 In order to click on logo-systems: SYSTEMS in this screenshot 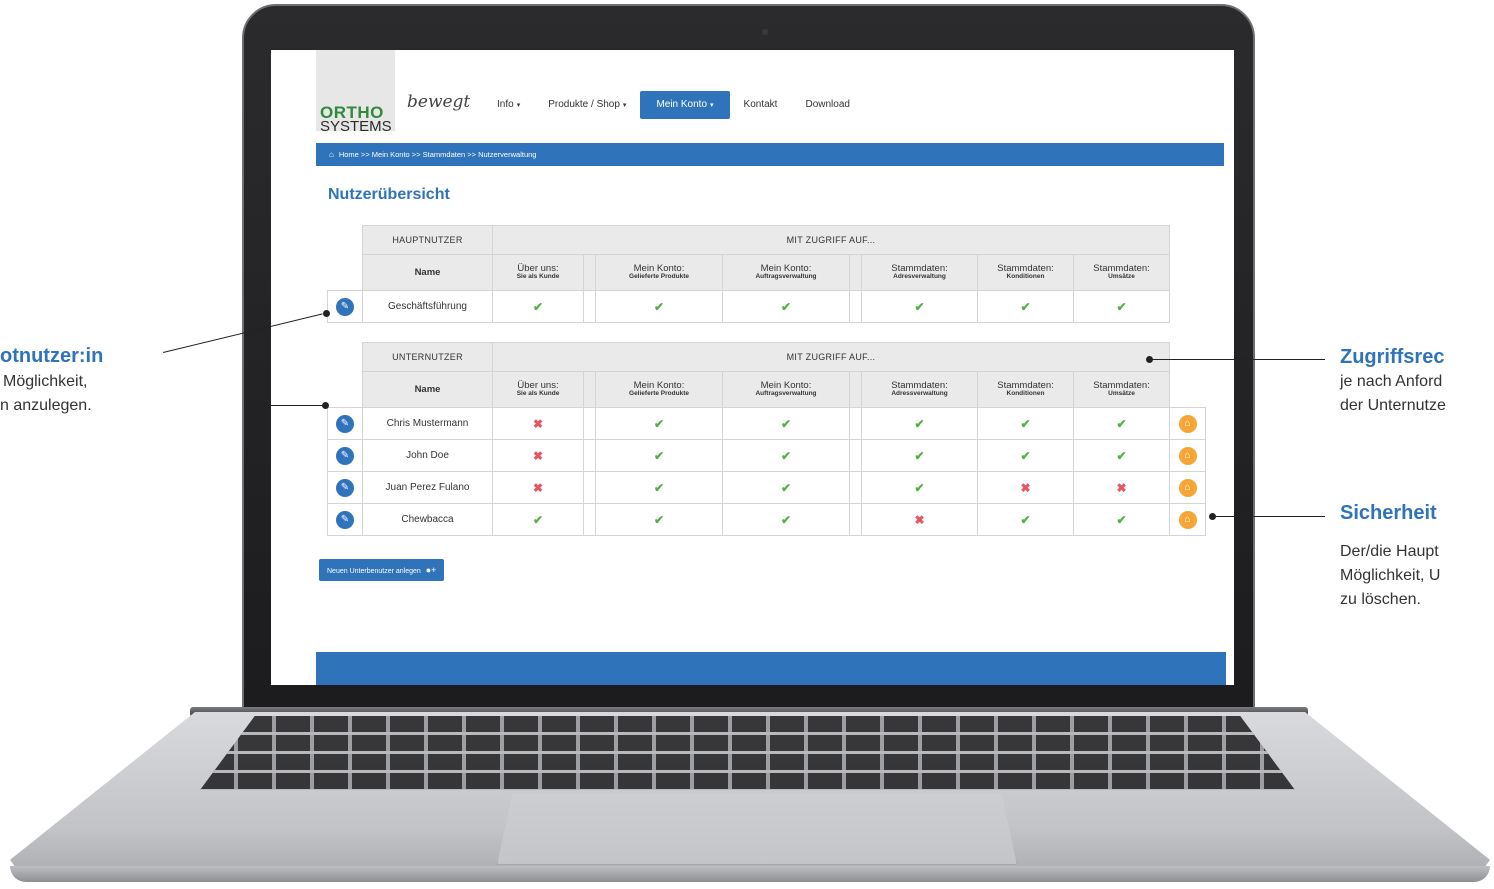, I will do `click(356, 126)`.